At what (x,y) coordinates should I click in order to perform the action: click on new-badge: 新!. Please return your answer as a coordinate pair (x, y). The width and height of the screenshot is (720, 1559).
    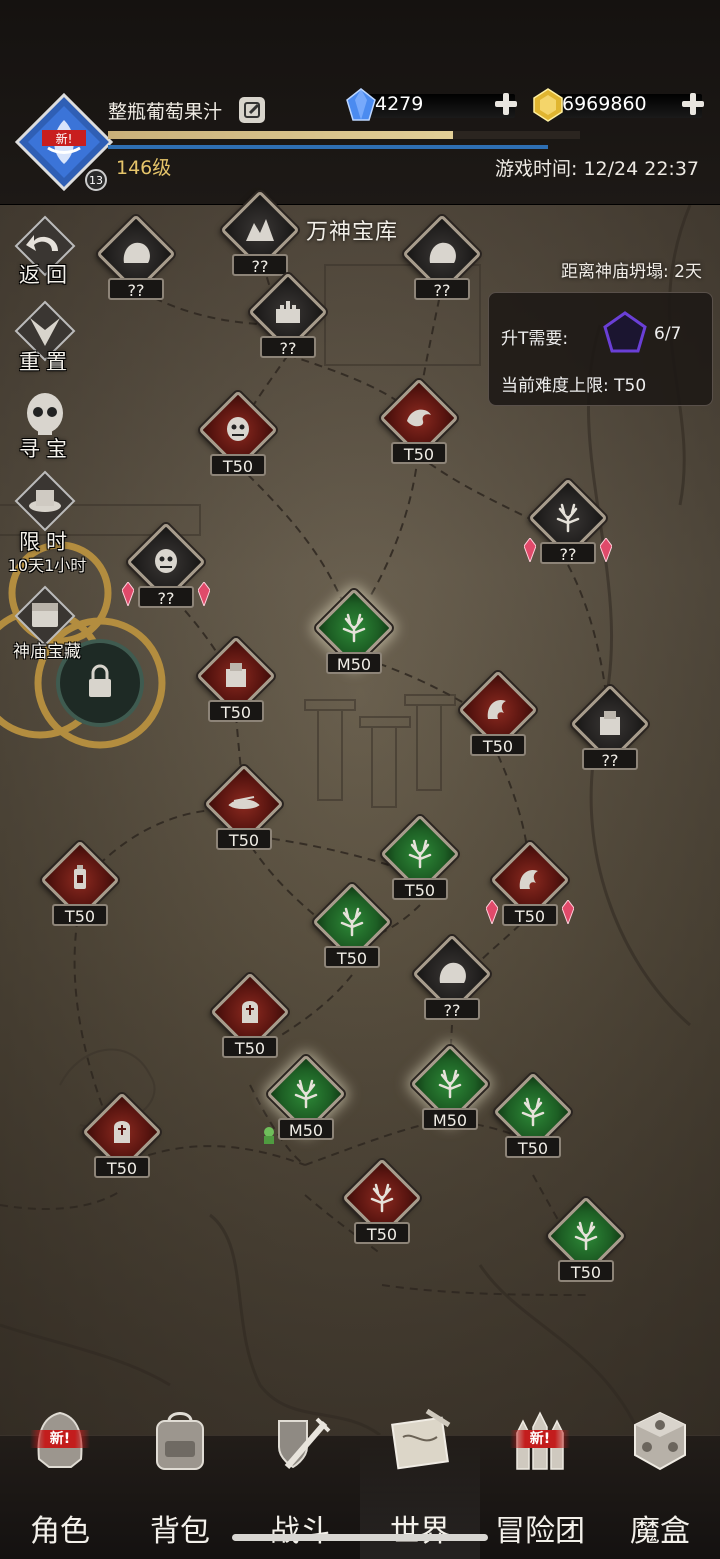
    Looking at the image, I should click on (540, 1439).